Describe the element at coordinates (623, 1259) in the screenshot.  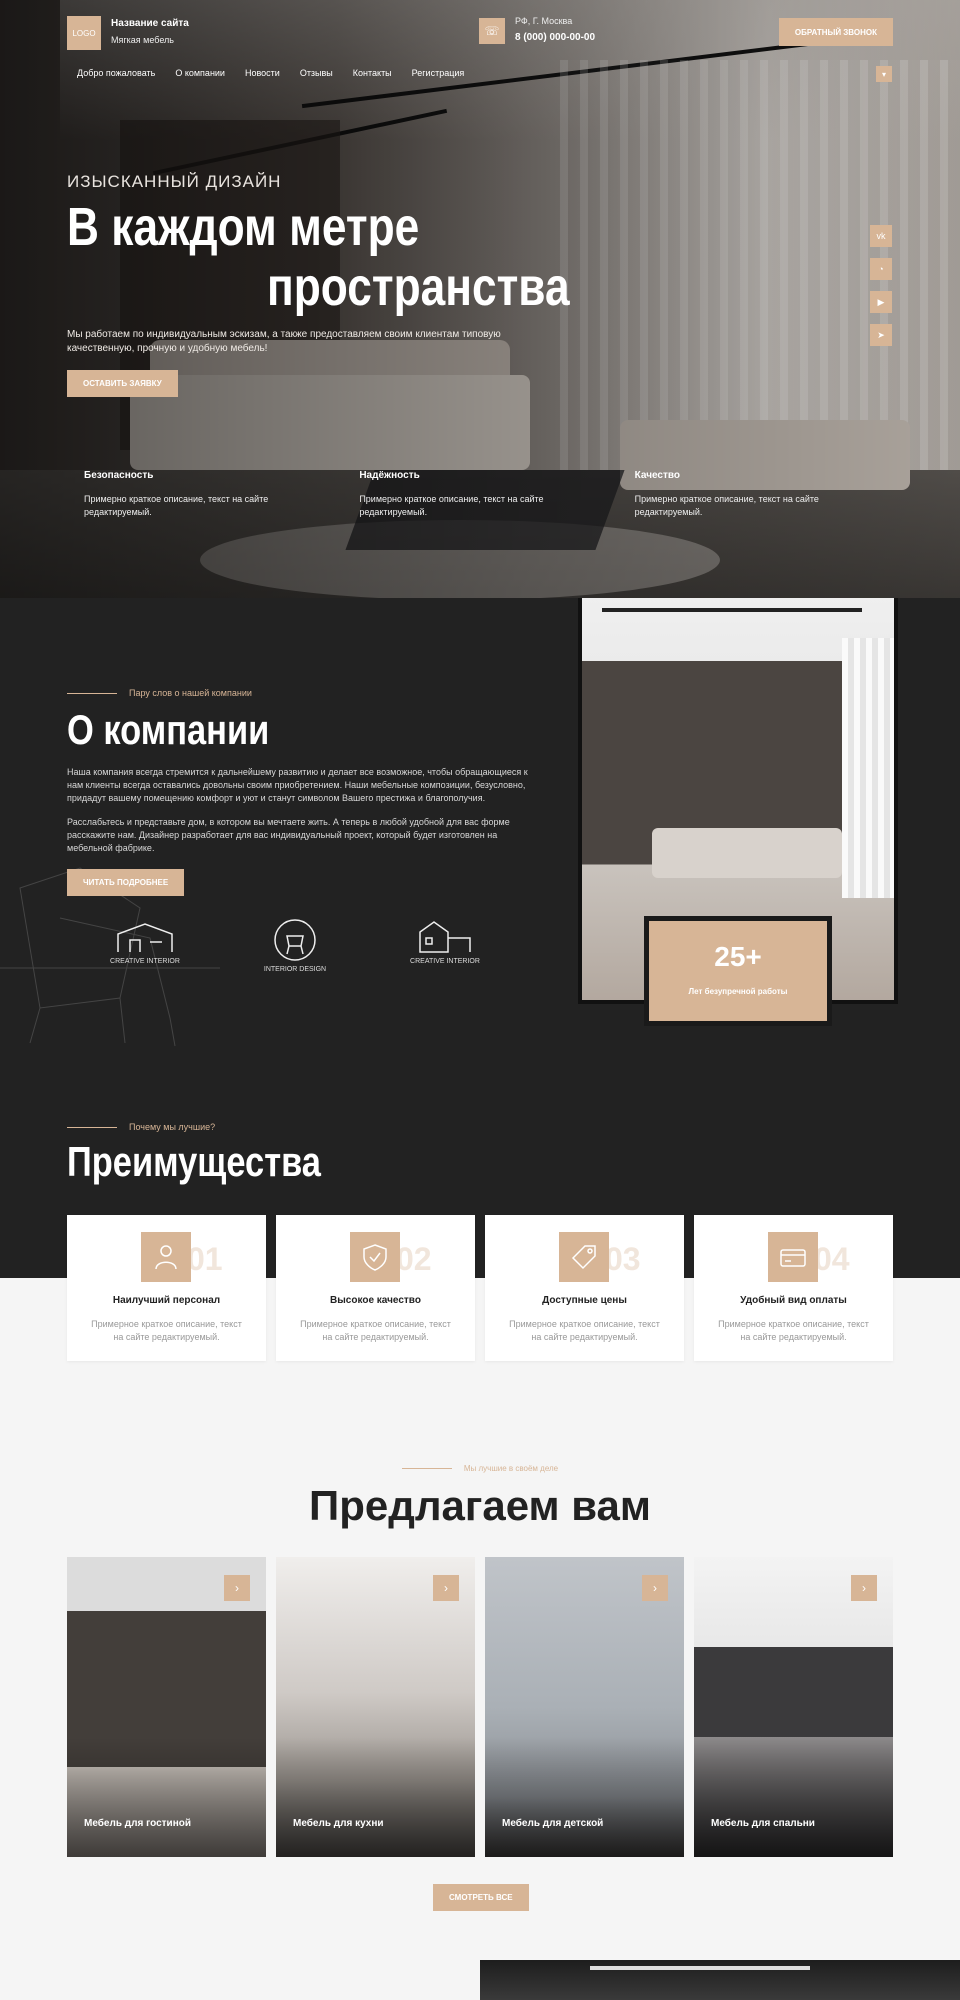
I see `advantage-number: 03` at that location.